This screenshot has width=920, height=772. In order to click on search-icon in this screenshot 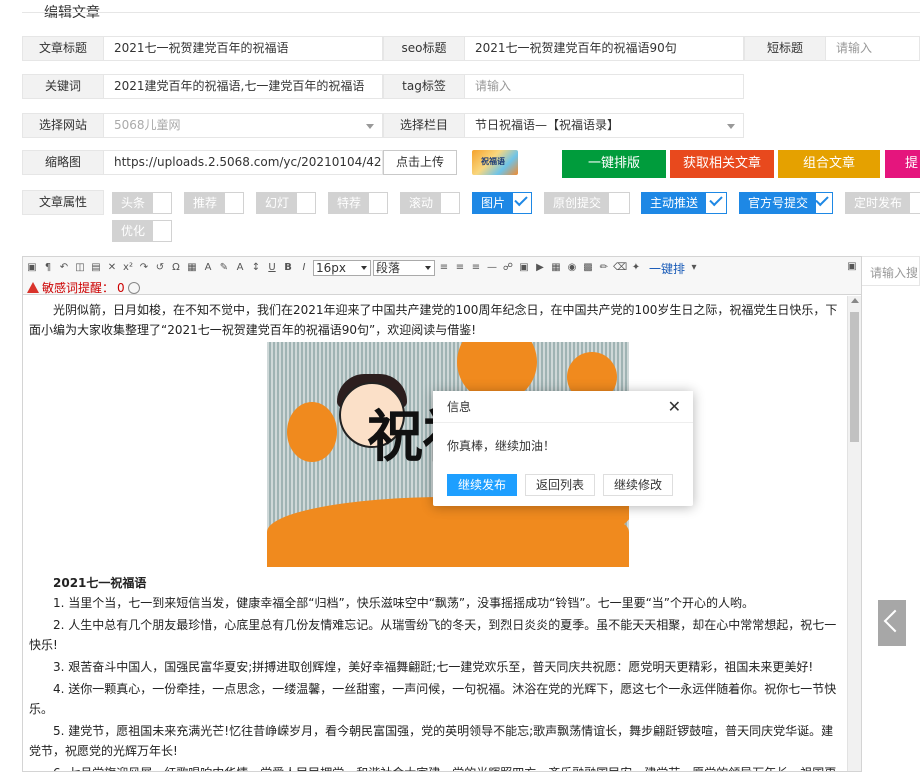, I will do `click(133, 287)`.